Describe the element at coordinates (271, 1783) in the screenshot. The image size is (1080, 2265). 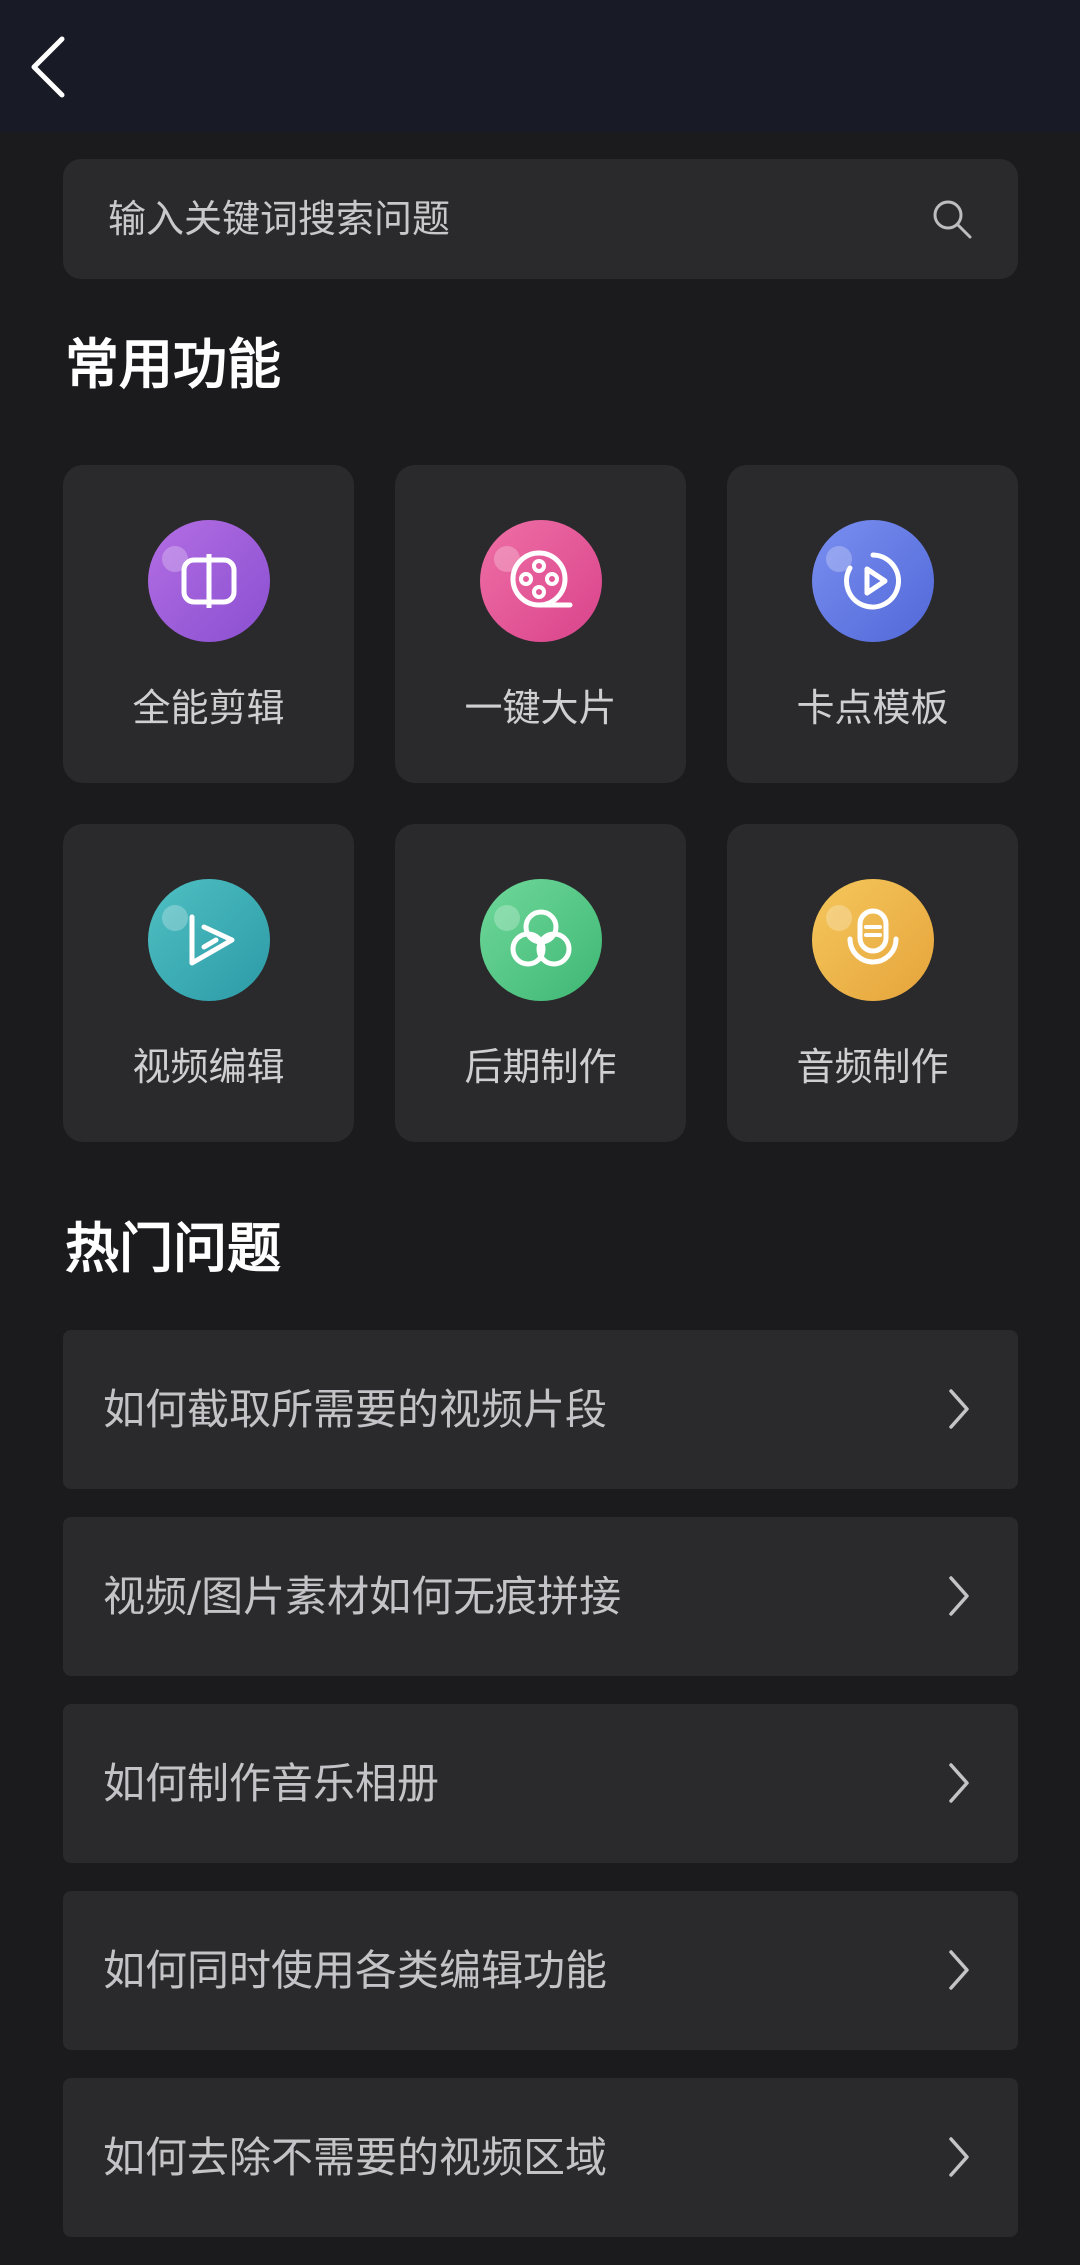
I see `question-text: 如何制作音乐相册` at that location.